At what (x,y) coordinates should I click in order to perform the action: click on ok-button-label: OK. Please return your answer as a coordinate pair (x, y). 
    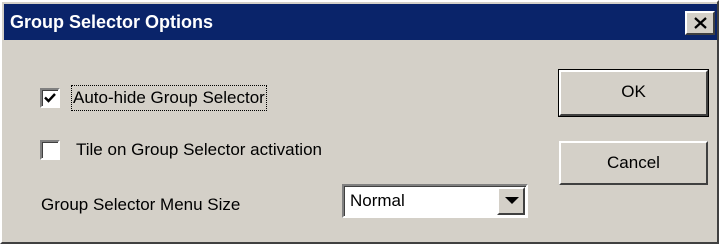
    Looking at the image, I should click on (633, 91).